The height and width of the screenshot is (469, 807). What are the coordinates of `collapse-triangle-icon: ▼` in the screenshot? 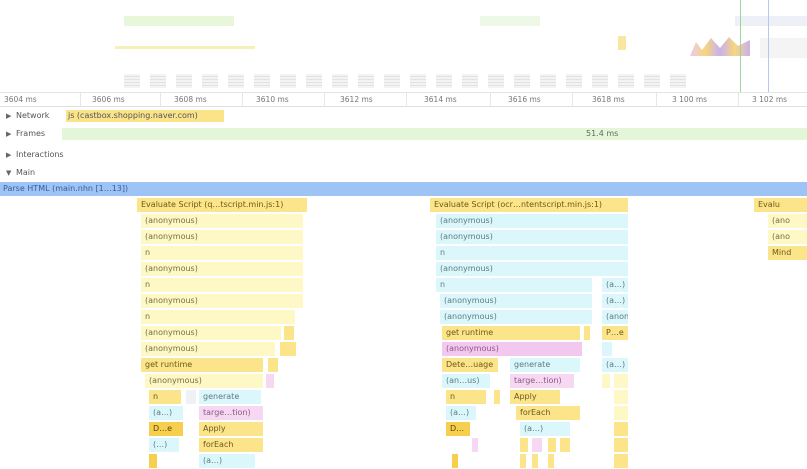 It's located at (11, 173).